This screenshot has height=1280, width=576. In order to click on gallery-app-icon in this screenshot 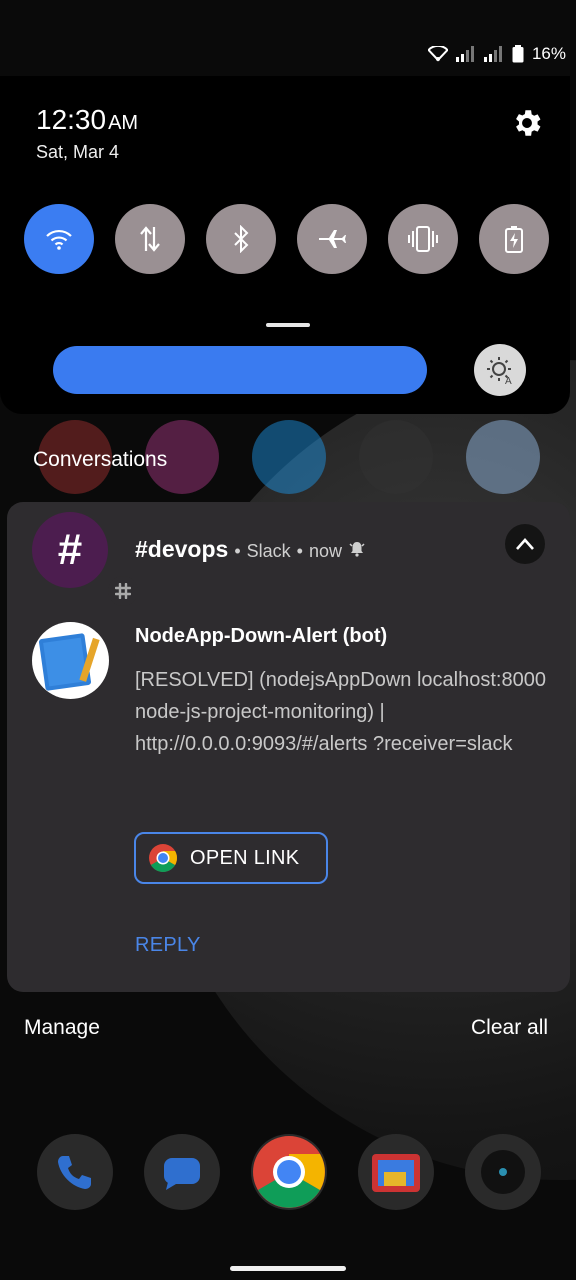, I will do `click(396, 1172)`.